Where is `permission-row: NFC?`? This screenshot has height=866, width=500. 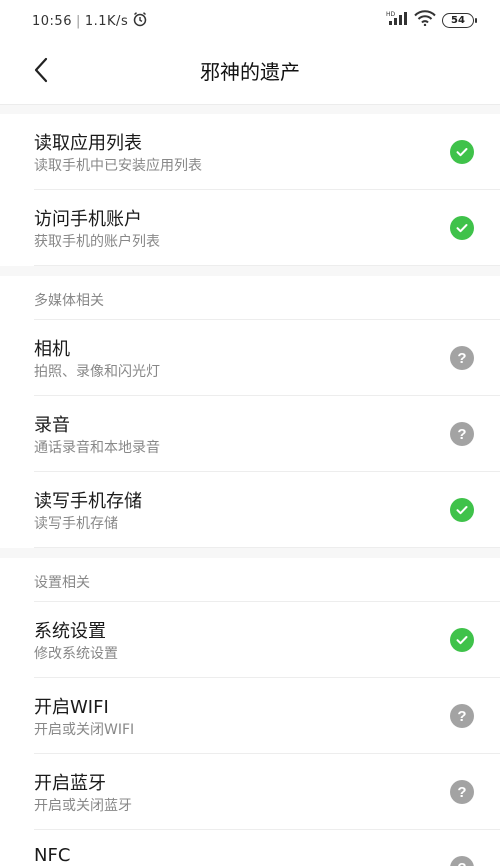
permission-row: NFC? is located at coordinates (250, 848).